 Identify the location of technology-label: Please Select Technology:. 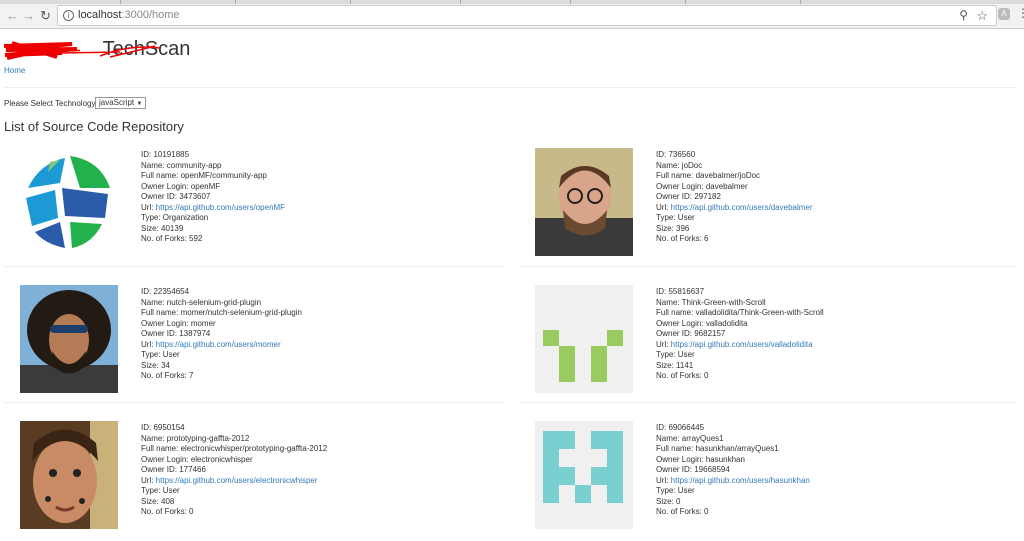
(51, 103).